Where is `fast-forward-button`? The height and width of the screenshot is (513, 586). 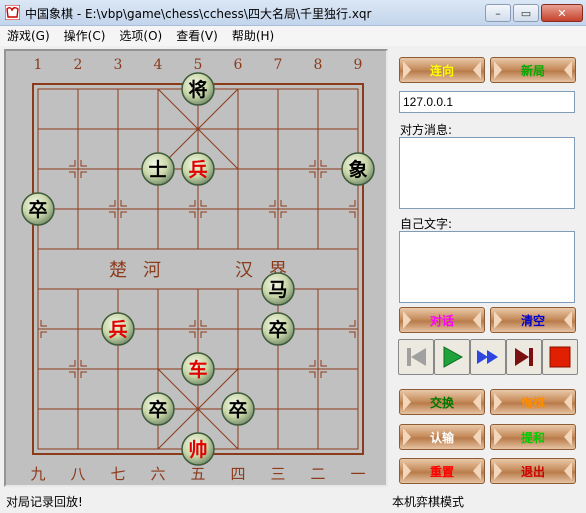 fast-forward-button is located at coordinates (488, 357).